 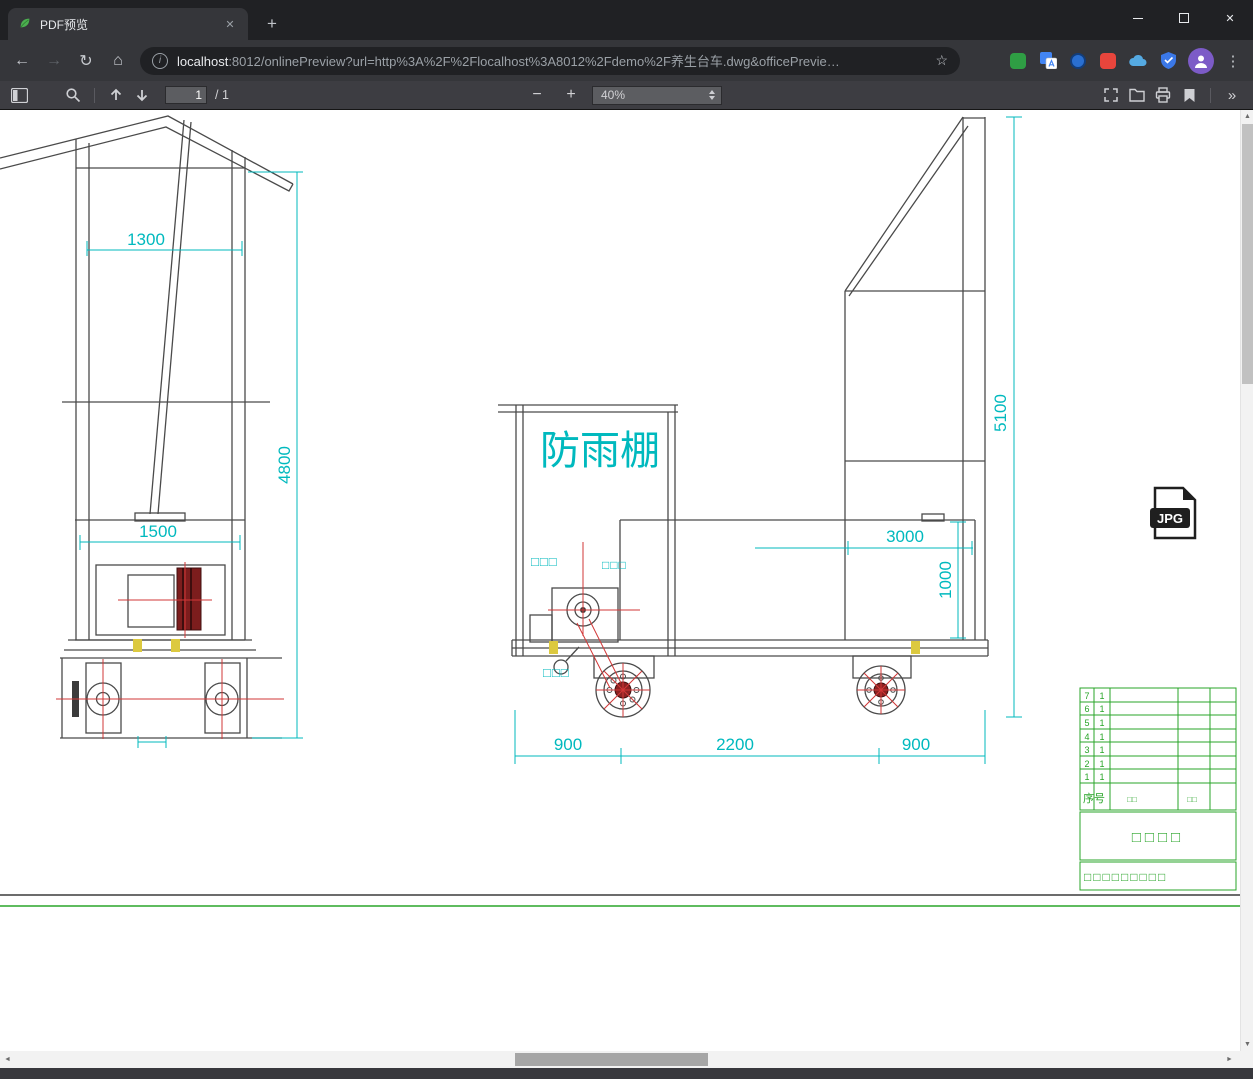 I want to click on dim-label-5100: 5100, so click(x=1000, y=413).